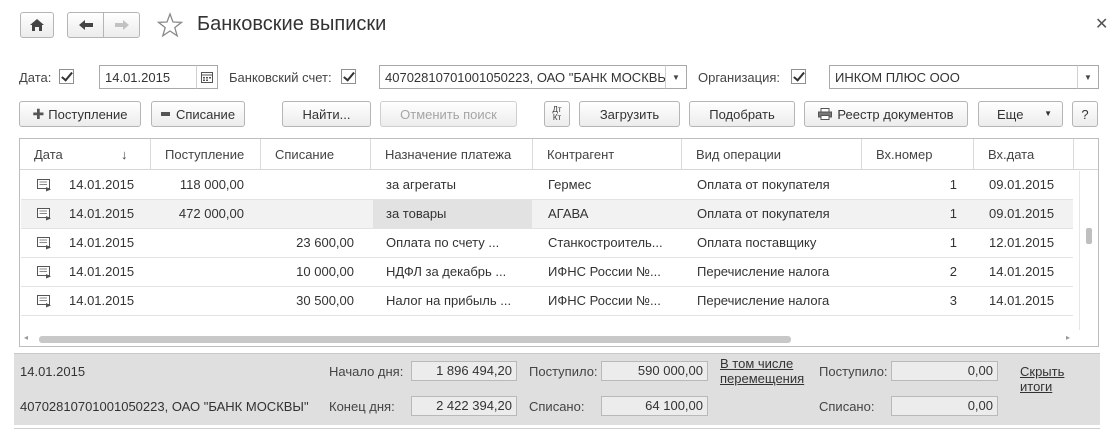 The width and height of the screenshot is (1112, 432). Describe the element at coordinates (307, 185) in the screenshot. I see `cell-expense` at that location.